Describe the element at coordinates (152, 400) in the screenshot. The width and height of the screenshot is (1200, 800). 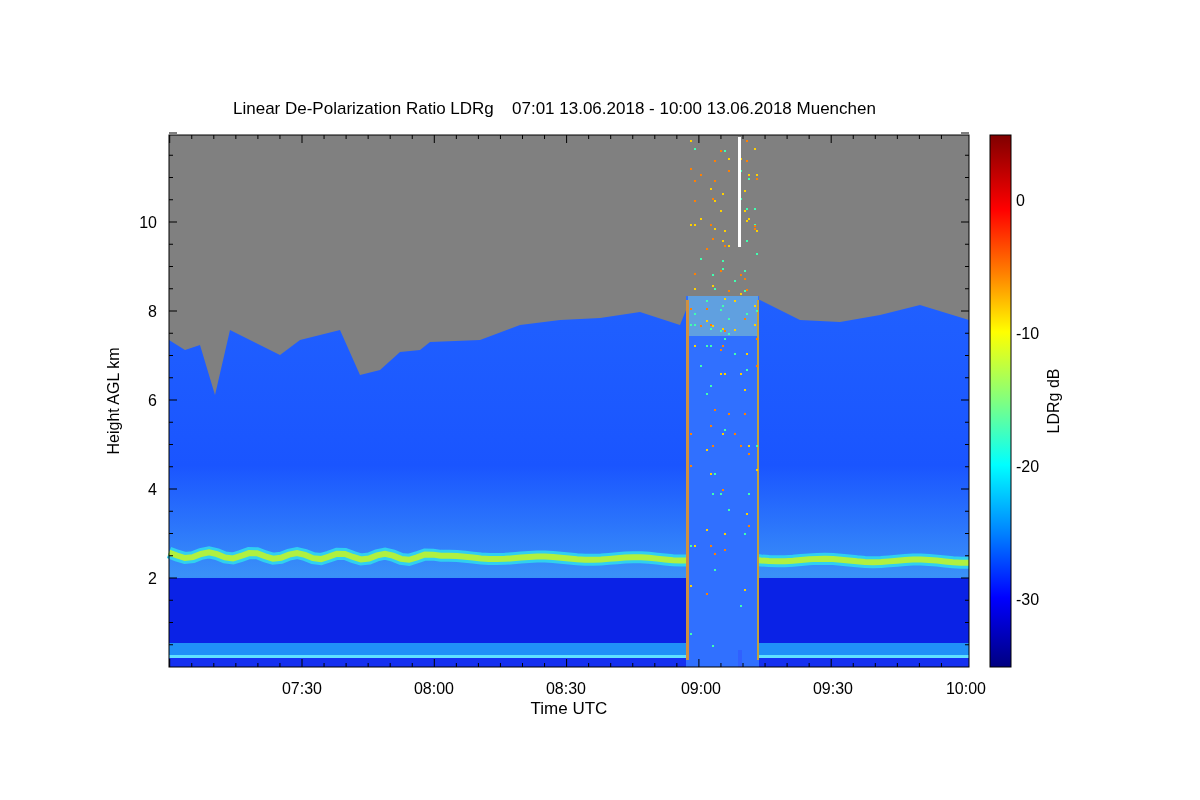
I see `y-tick-label: 6` at that location.